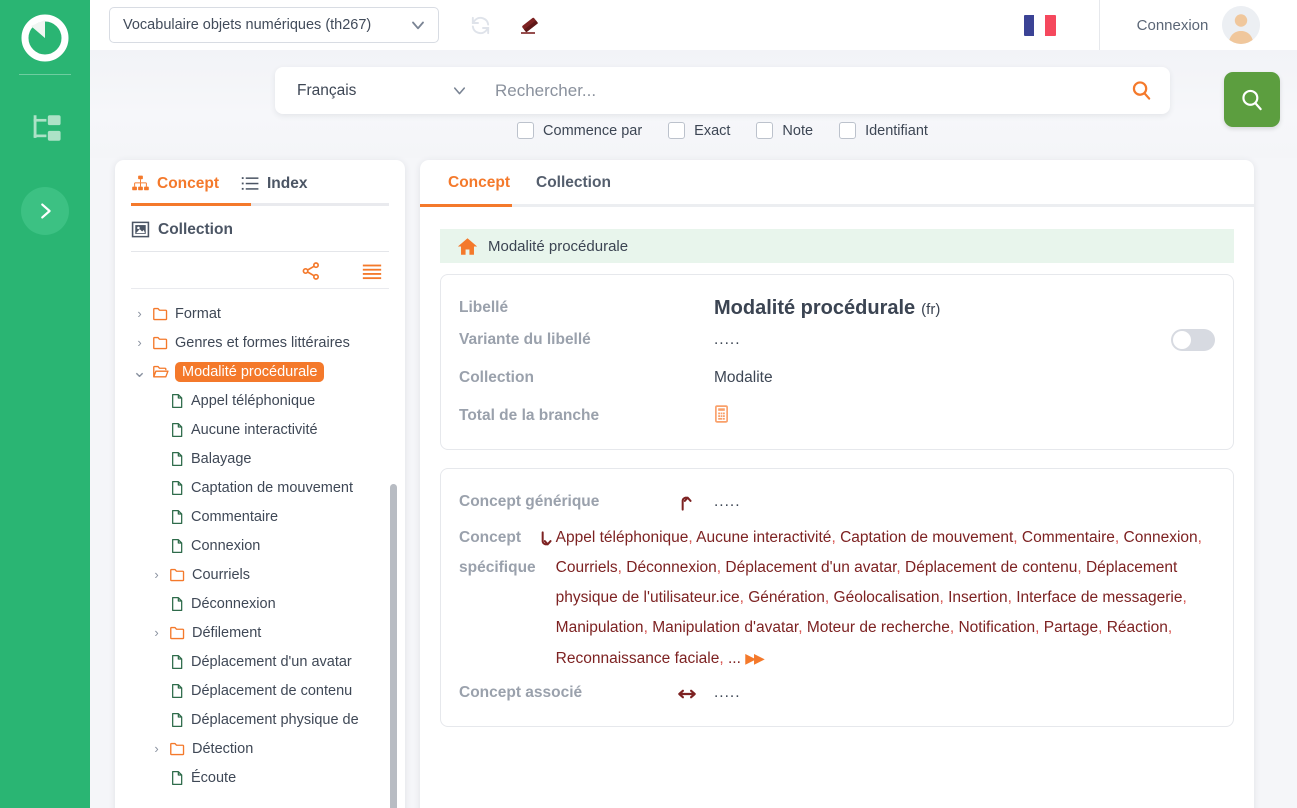 The height and width of the screenshot is (808, 1297). I want to click on main-tab-concept: Concept, so click(479, 189).